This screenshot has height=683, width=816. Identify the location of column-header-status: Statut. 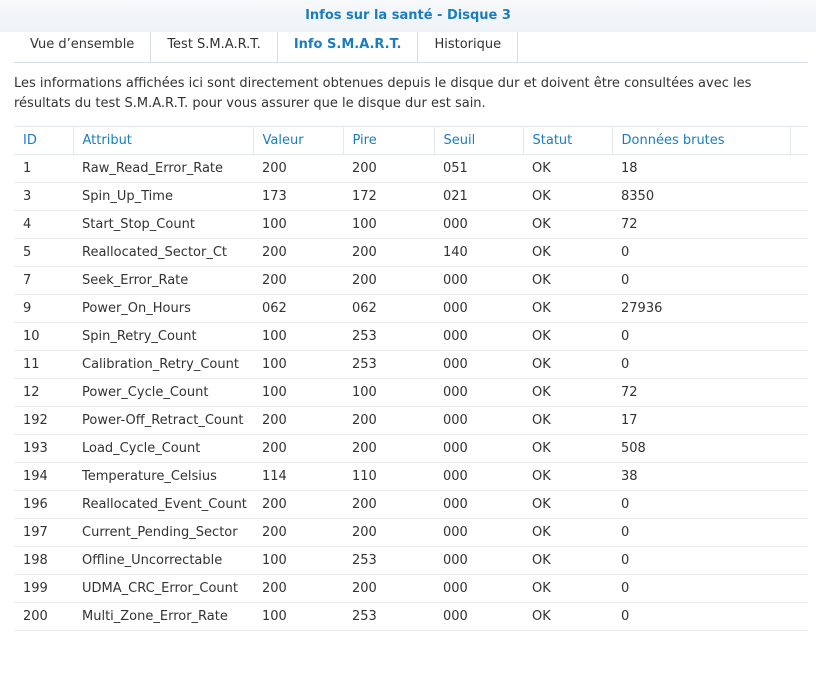
(568, 140).